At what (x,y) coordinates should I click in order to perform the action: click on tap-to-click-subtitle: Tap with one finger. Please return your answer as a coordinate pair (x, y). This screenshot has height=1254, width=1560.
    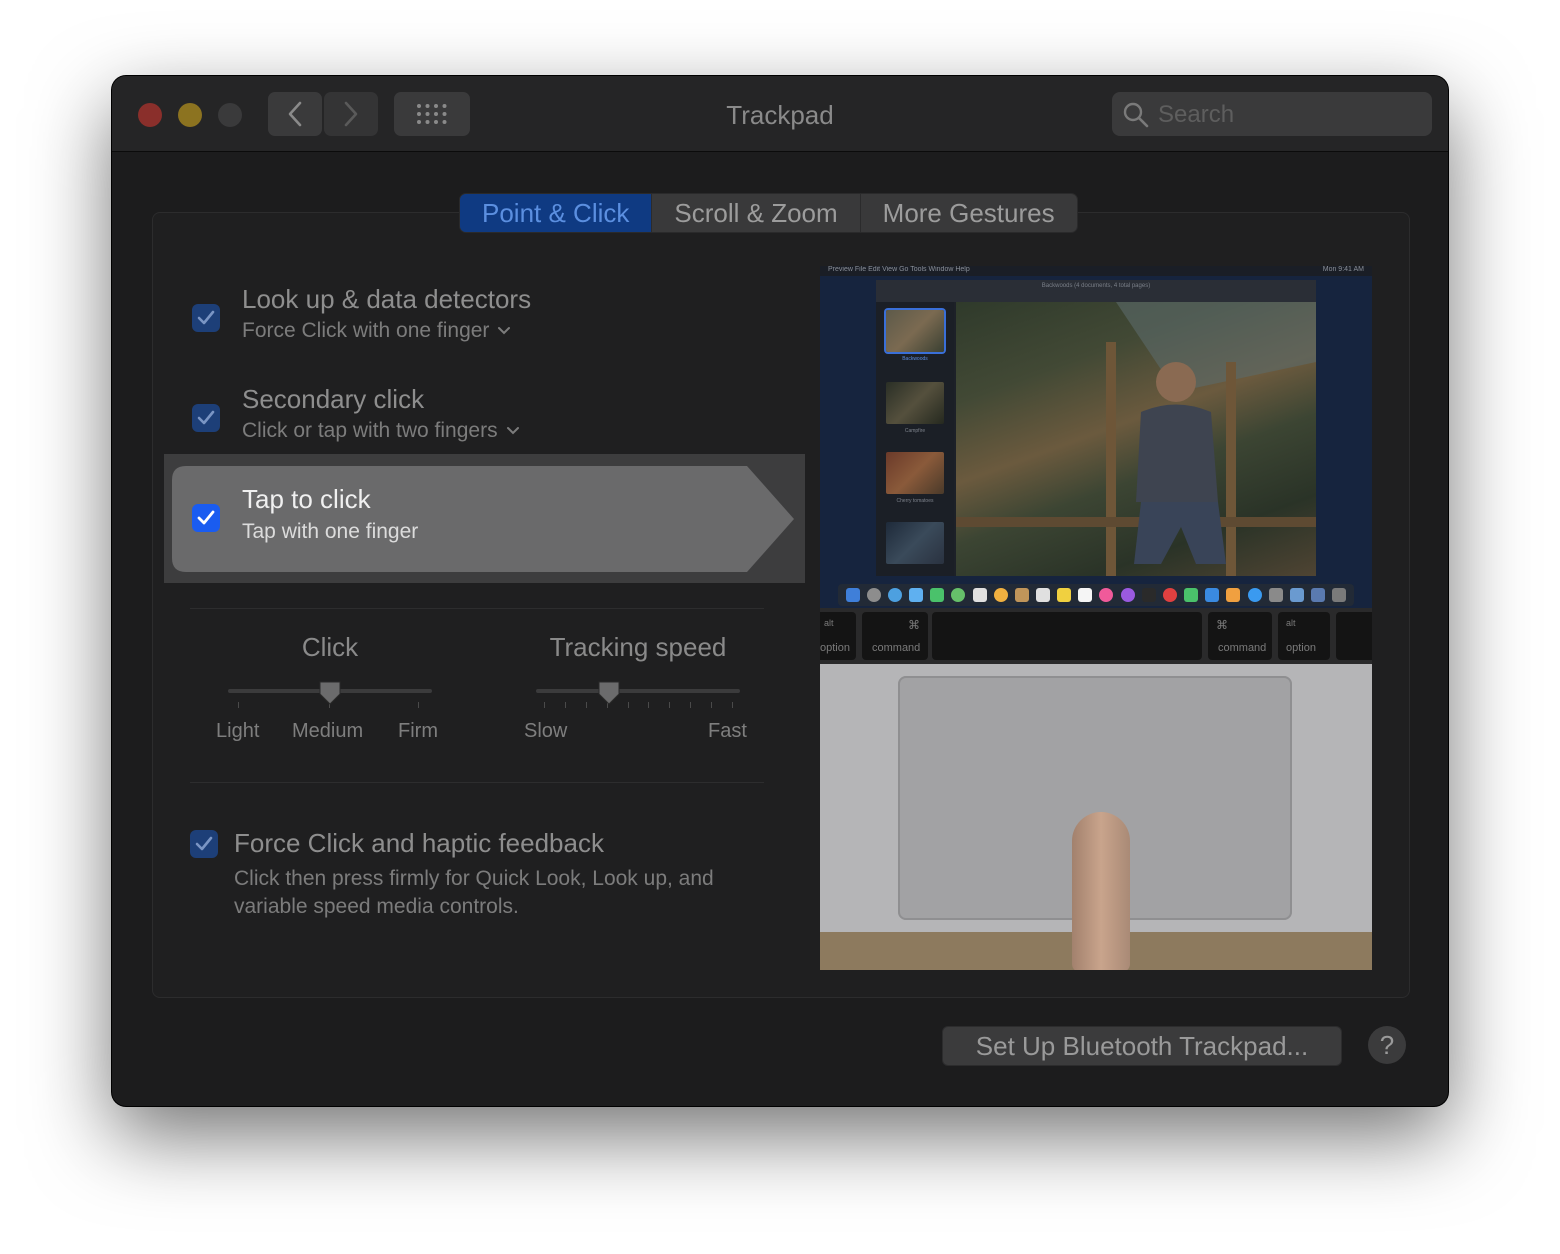
    Looking at the image, I should click on (330, 531).